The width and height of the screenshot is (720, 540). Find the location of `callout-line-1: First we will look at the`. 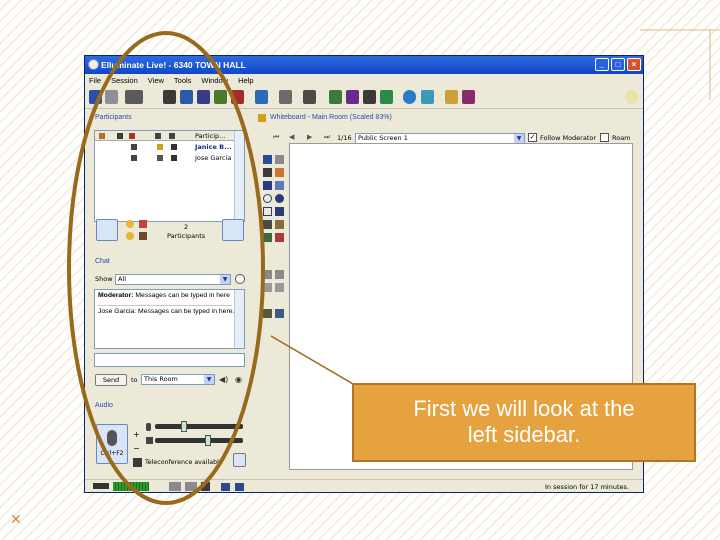

callout-line-1: First we will look at the is located at coordinates (524, 408).